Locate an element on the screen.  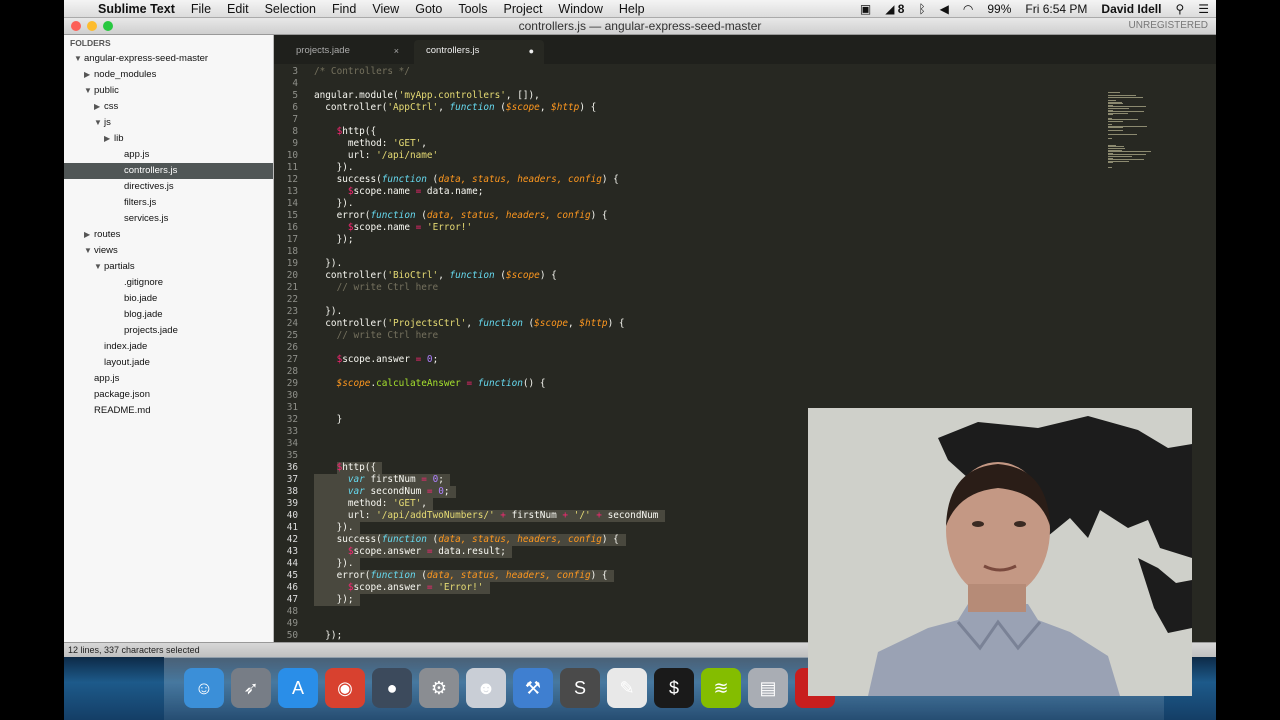
tree-file: index.jade is located at coordinates (168, 347).